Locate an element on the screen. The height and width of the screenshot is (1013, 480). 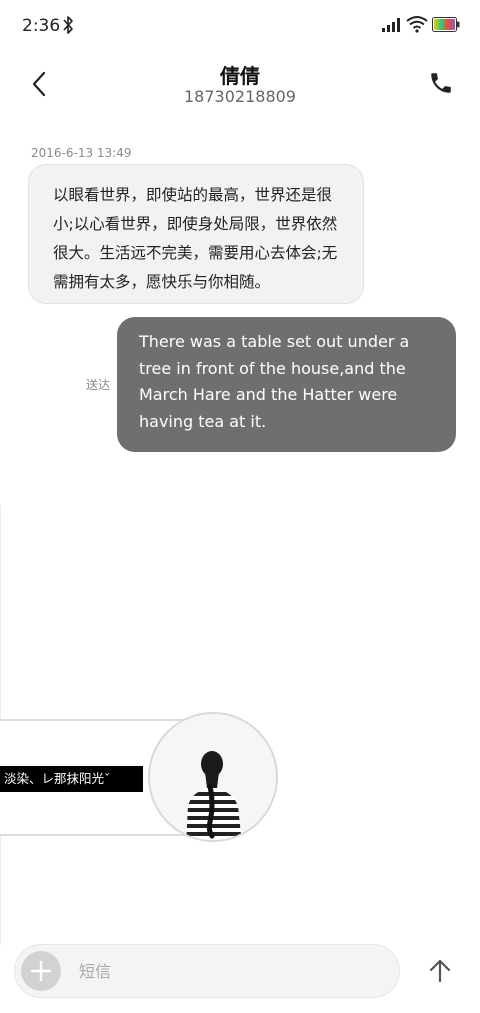
wallpaper-banner-text: 淡染、レ那抹阳光ˇ is located at coordinates (71, 779).